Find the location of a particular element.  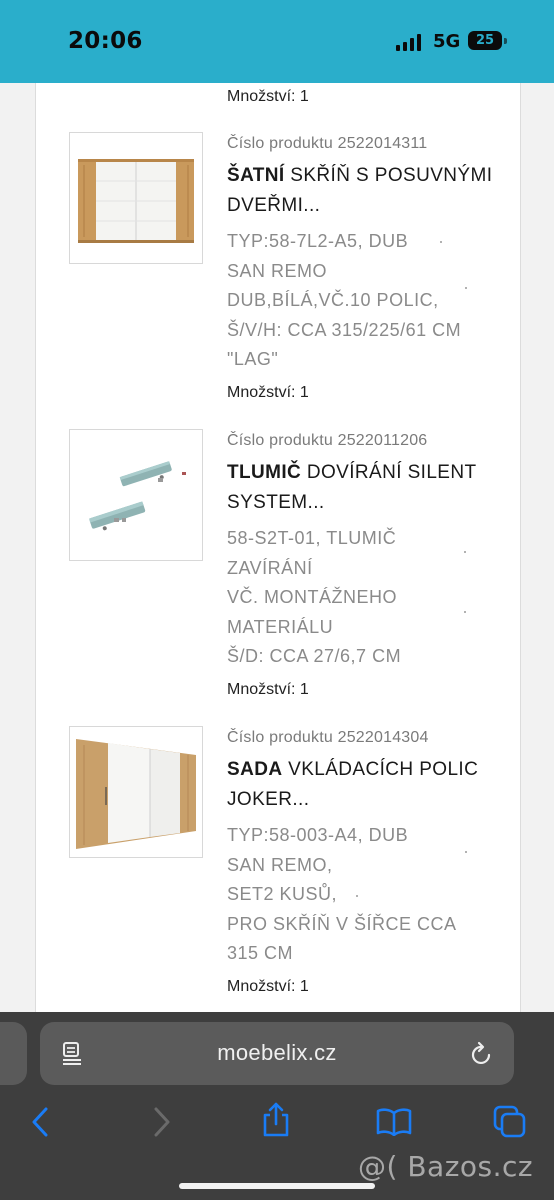

product-code: Číslo produktu 2522014311 is located at coordinates (327, 143).